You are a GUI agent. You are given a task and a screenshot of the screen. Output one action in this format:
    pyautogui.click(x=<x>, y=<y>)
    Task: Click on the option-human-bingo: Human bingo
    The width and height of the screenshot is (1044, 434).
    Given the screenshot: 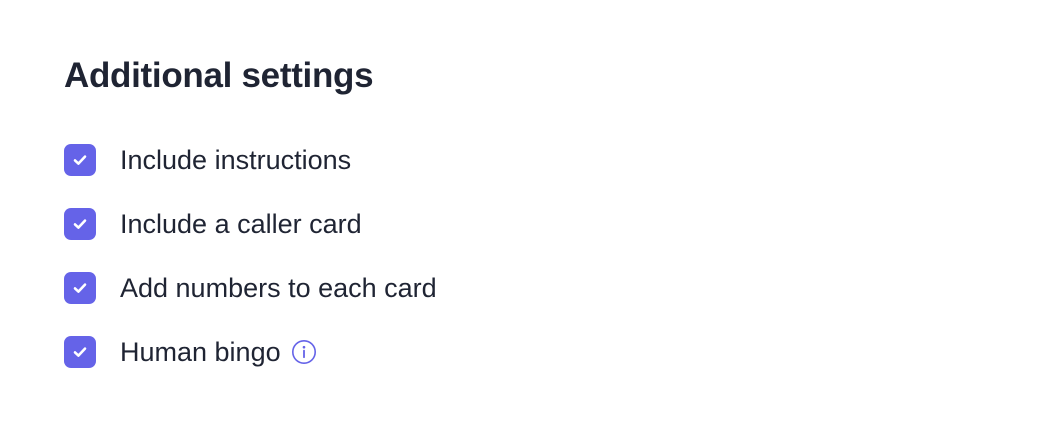 What is the action you would take?
    pyautogui.click(x=250, y=352)
    